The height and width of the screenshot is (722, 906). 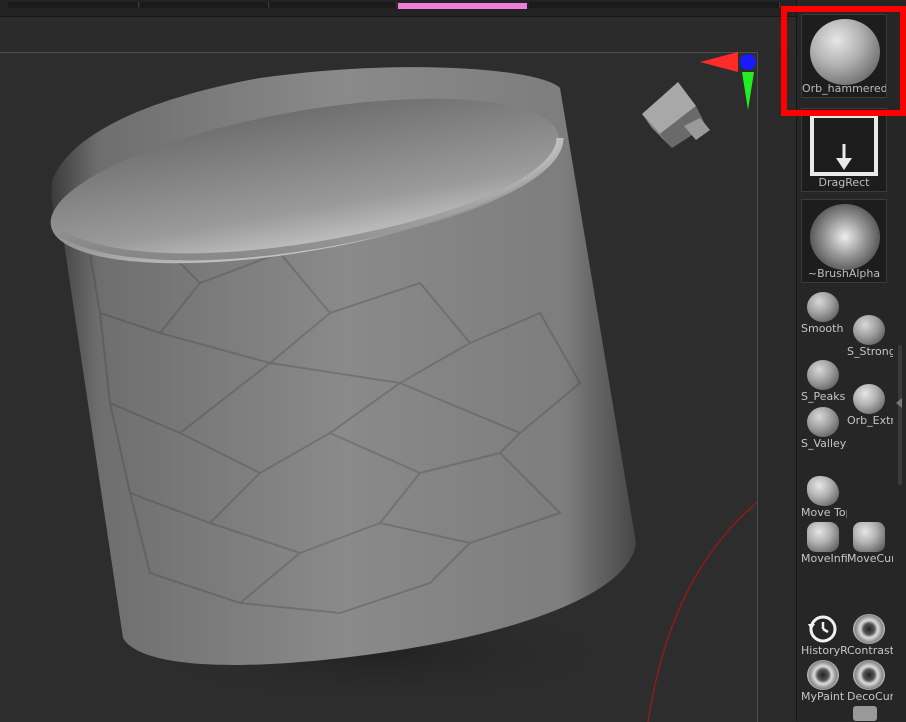 What do you see at coordinates (823, 537) in the screenshot?
I see `move-infinite-brush-icon` at bounding box center [823, 537].